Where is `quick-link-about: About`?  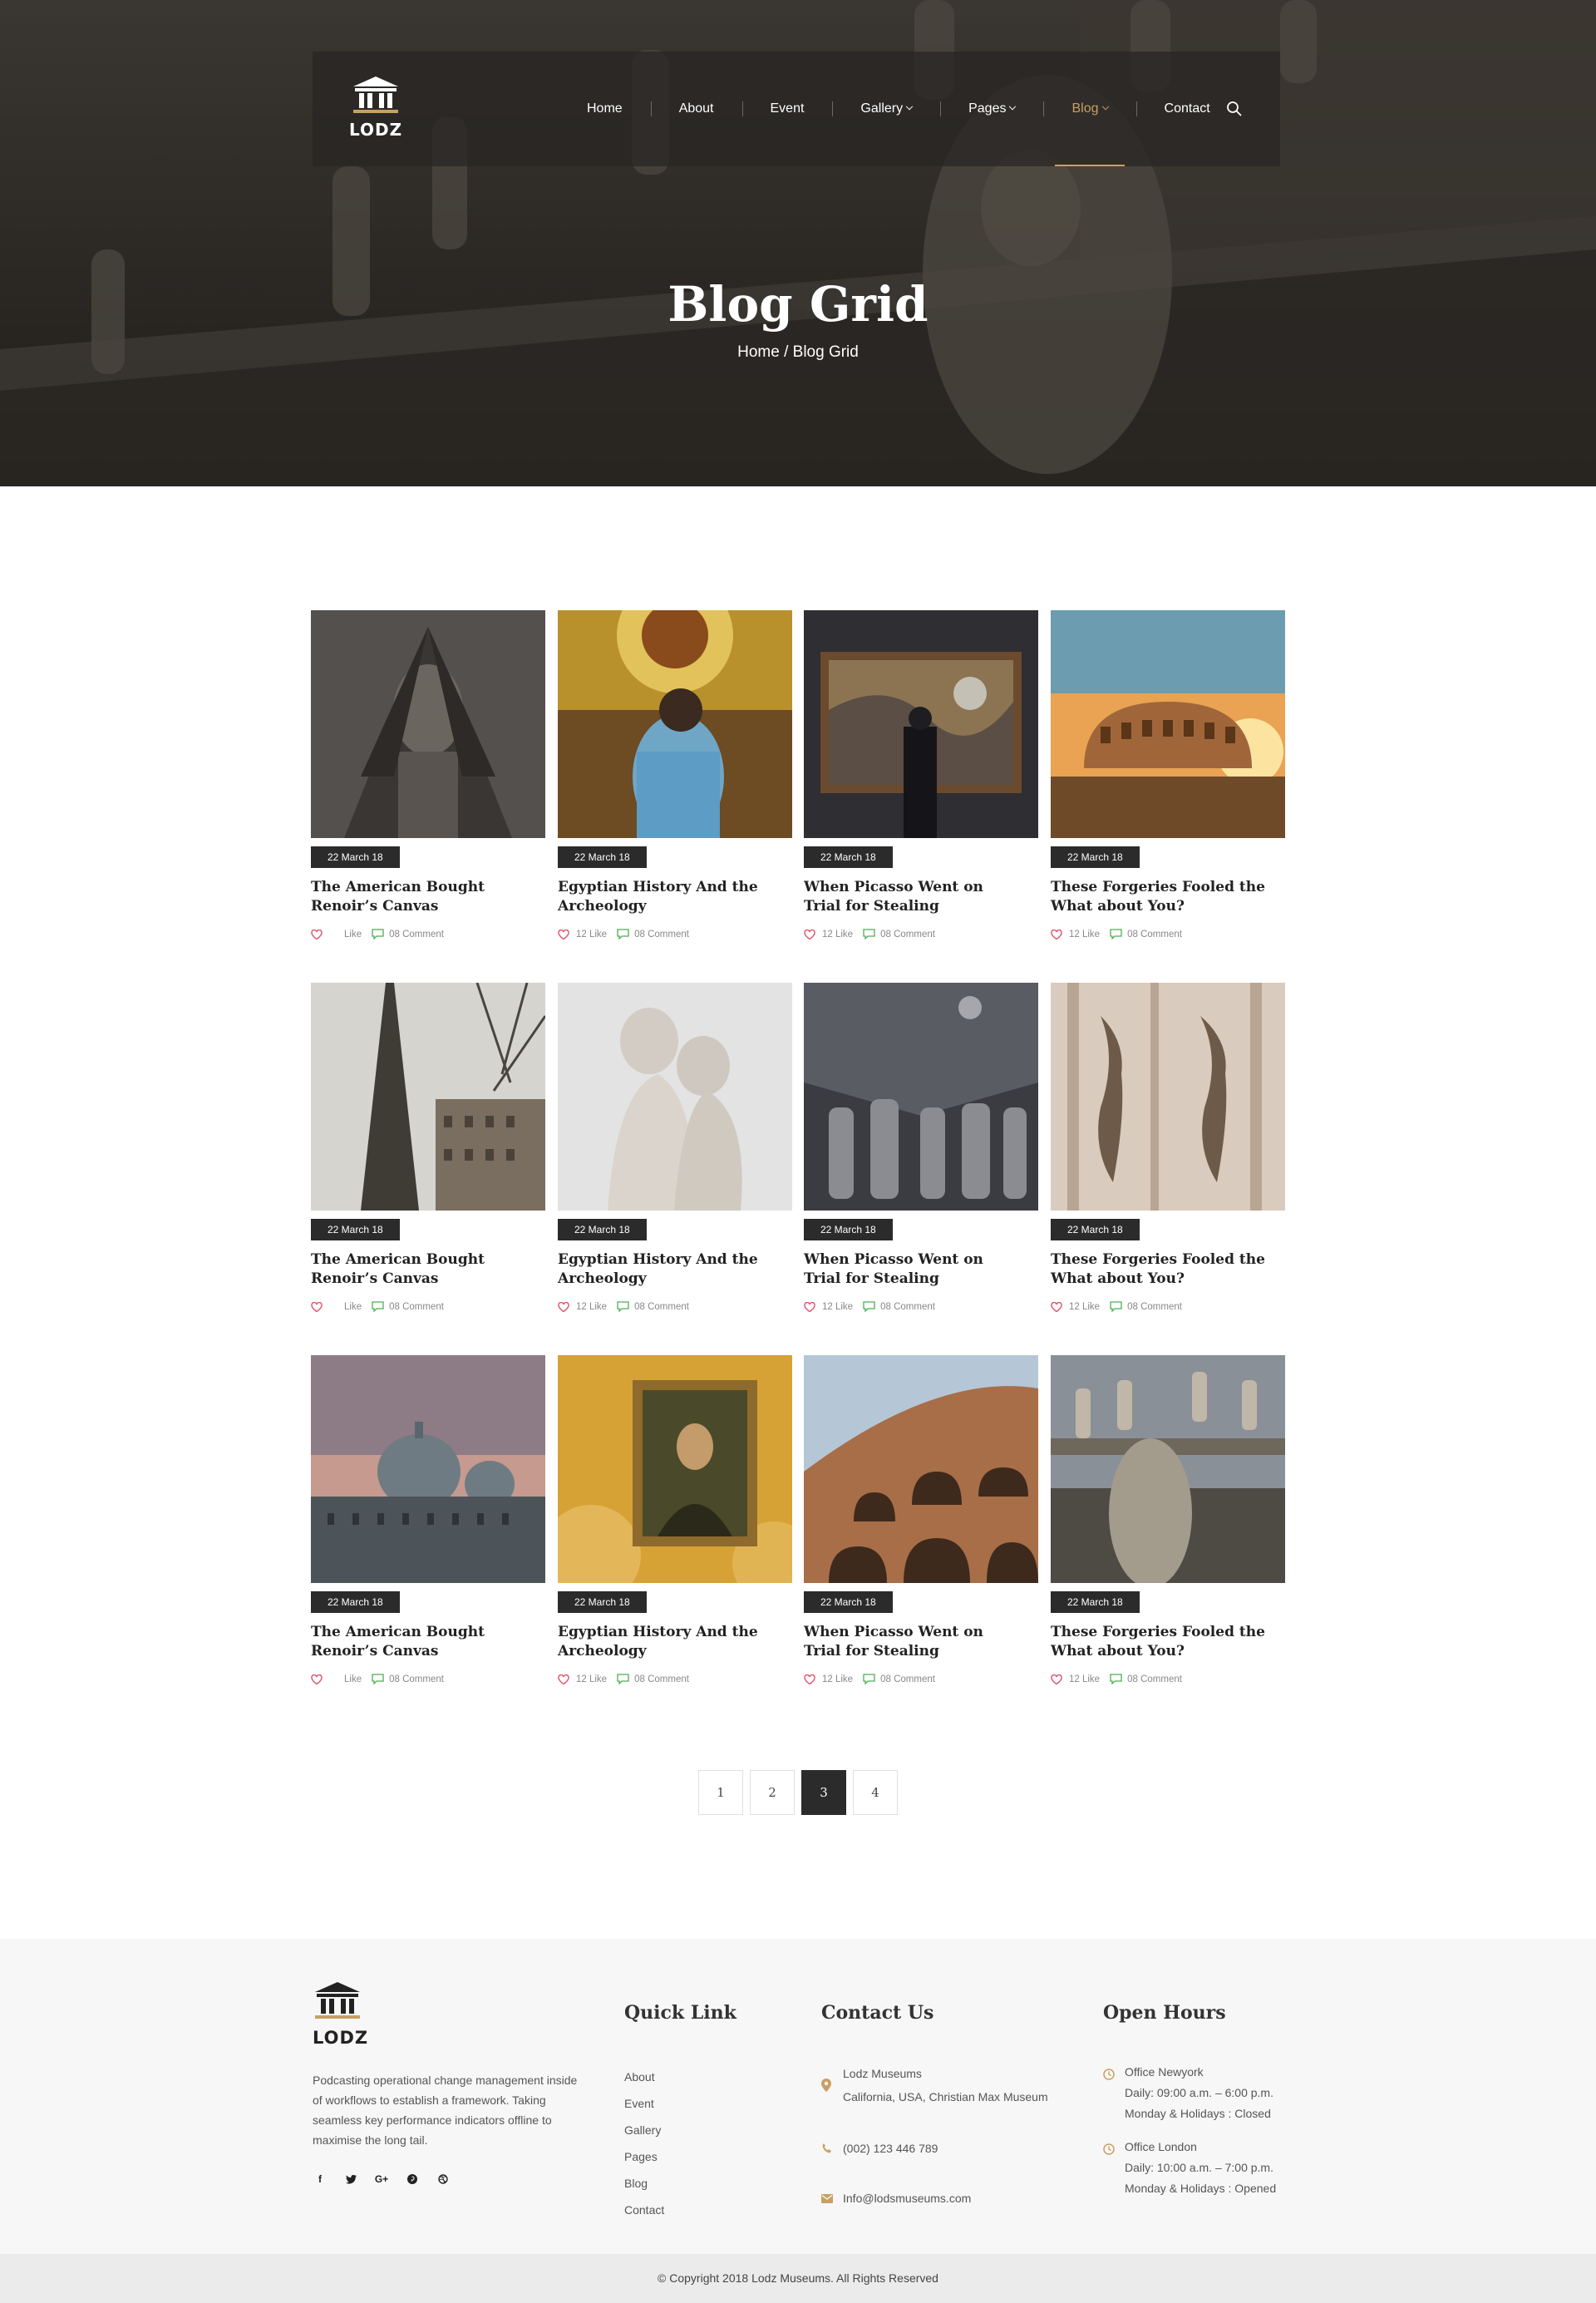 quick-link-about: About is located at coordinates (644, 2077).